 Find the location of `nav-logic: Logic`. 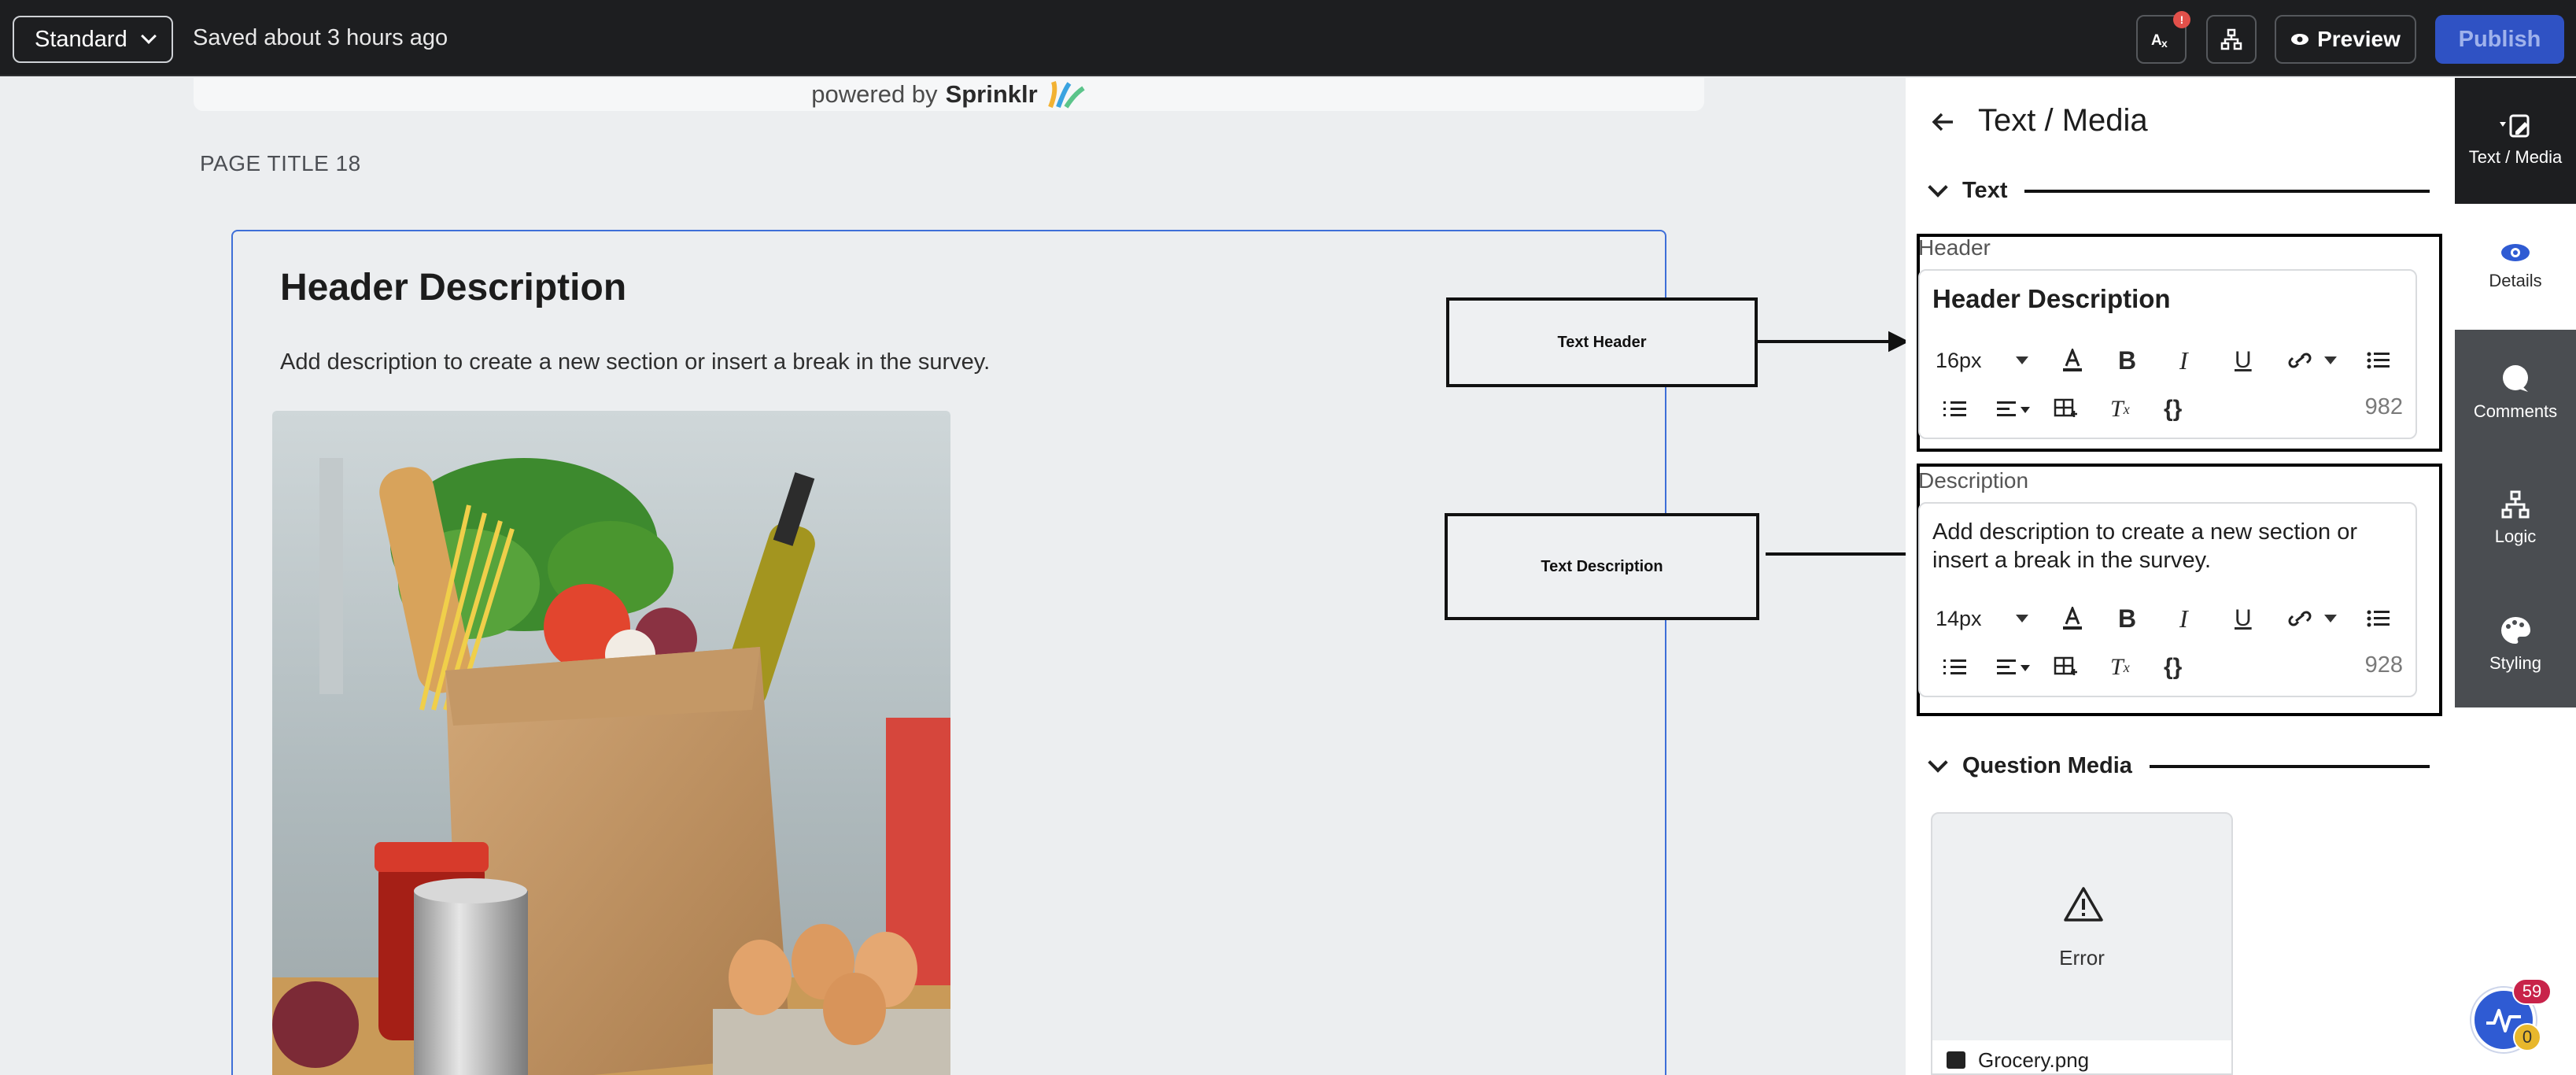

nav-logic: Logic is located at coordinates (2515, 519).